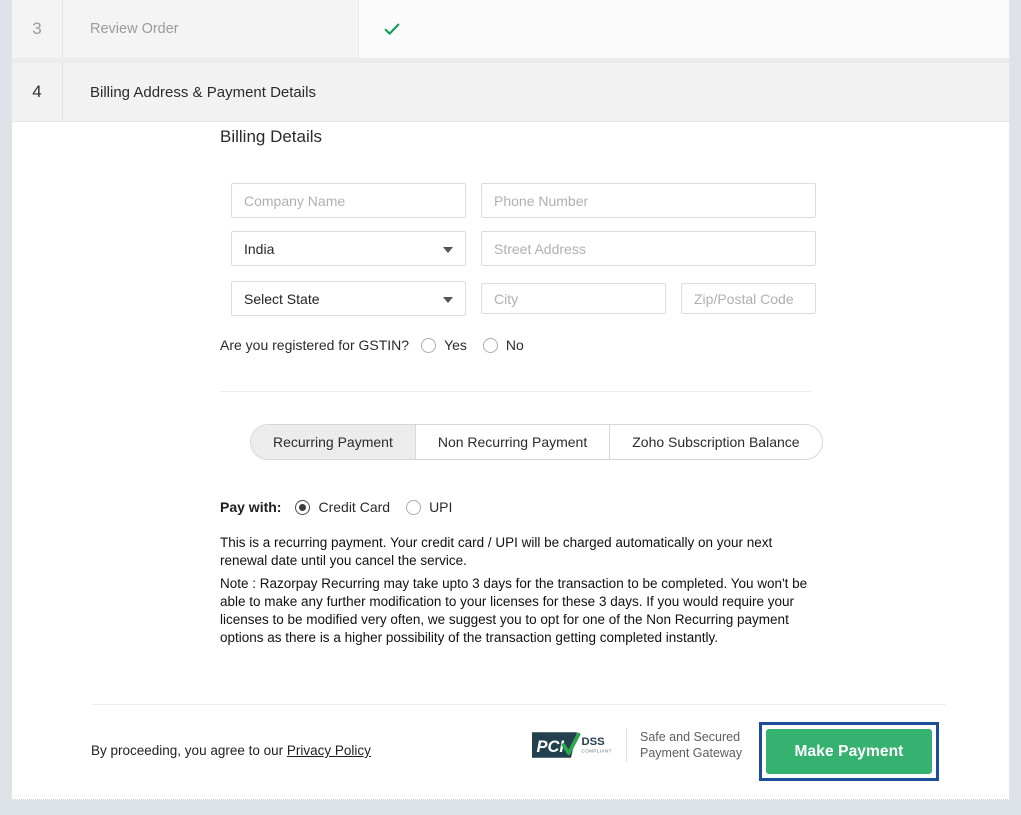 The height and width of the screenshot is (815, 1021). I want to click on step-number-cell: 3, so click(37, 29).